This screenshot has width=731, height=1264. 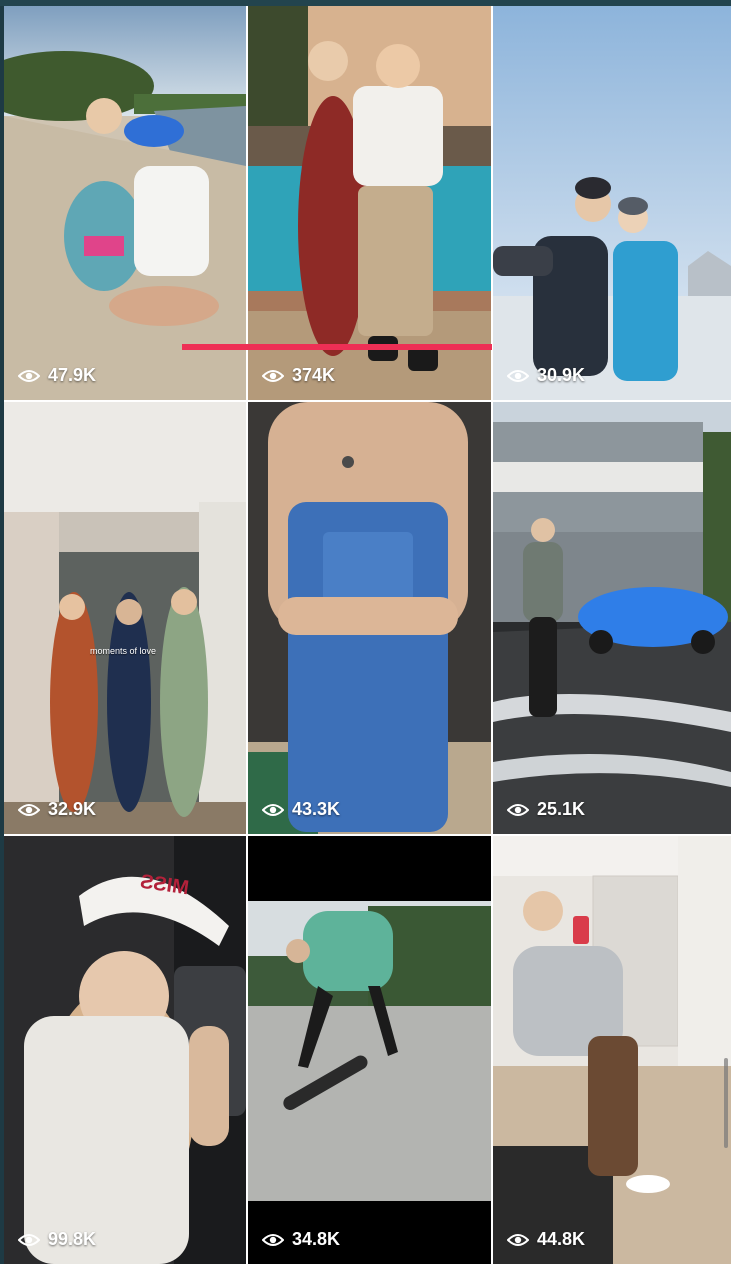 What do you see at coordinates (72, 809) in the screenshot?
I see `view-count-text: 32.9K` at bounding box center [72, 809].